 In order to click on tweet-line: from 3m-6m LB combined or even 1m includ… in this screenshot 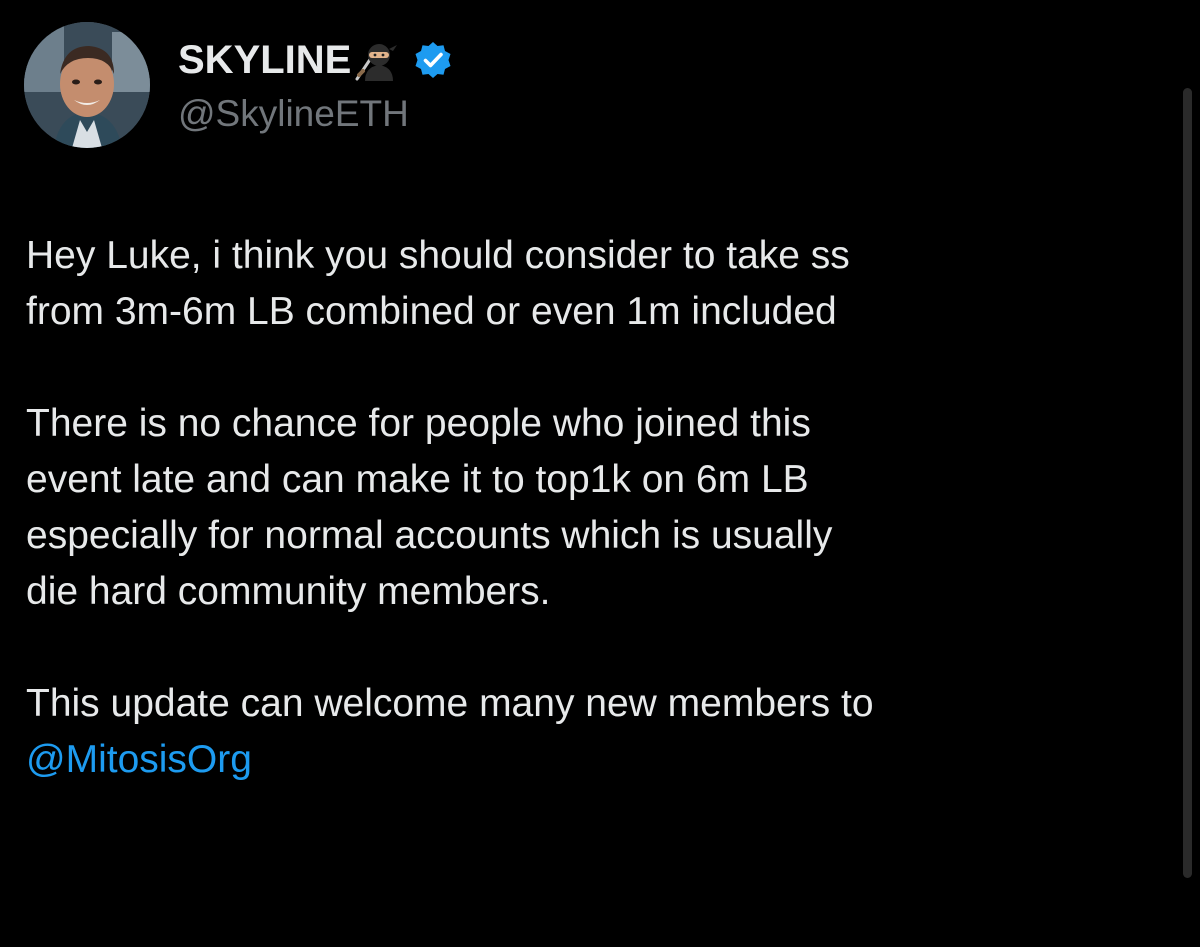, I will do `click(431, 311)`.